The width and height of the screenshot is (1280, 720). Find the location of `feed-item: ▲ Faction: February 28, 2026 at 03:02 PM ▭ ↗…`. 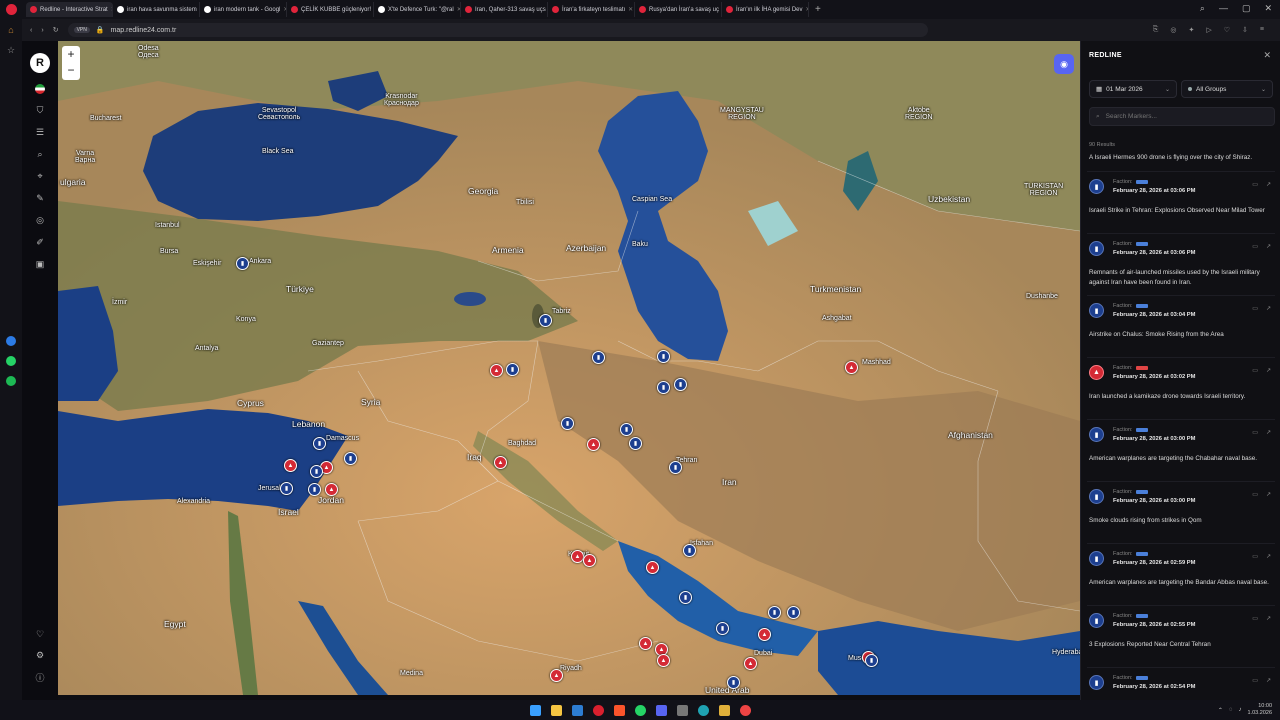

feed-item: ▲ Faction: February 28, 2026 at 03:02 PM ▭ ↗… is located at coordinates (1181, 388).